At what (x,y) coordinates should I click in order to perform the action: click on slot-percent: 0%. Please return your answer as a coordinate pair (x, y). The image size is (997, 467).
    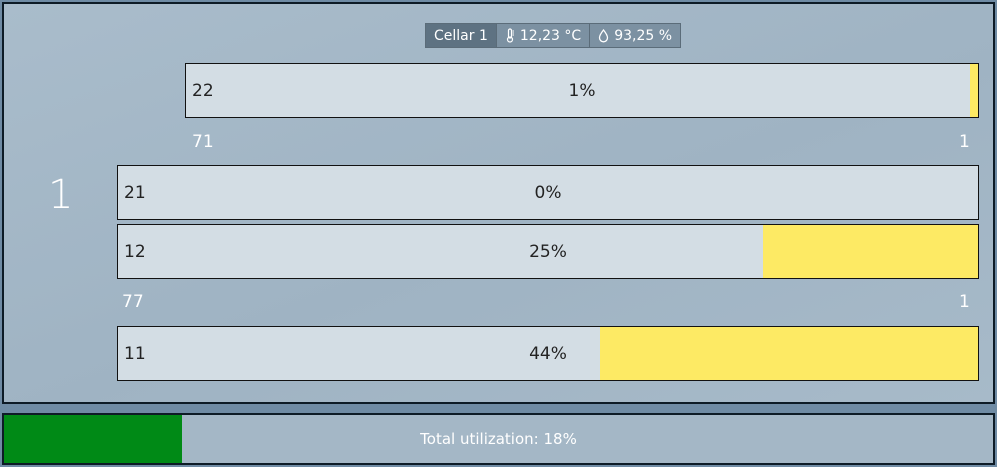
    Looking at the image, I should click on (548, 192).